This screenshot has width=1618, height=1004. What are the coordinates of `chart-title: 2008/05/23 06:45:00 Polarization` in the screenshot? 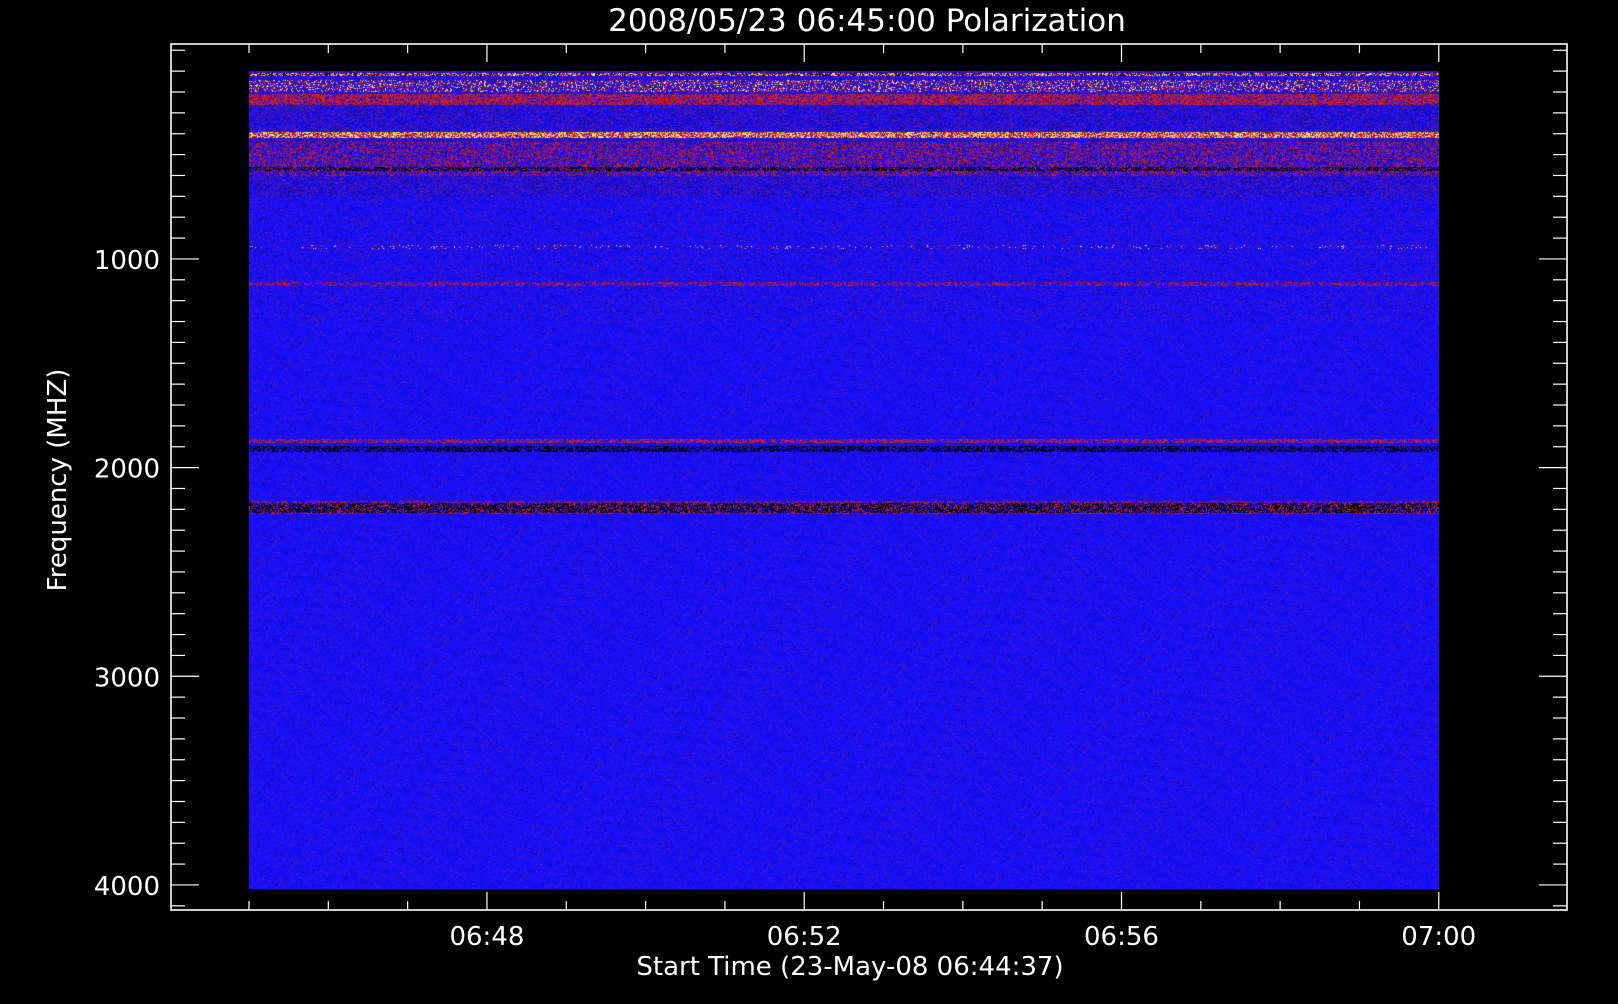 It's located at (867, 21).